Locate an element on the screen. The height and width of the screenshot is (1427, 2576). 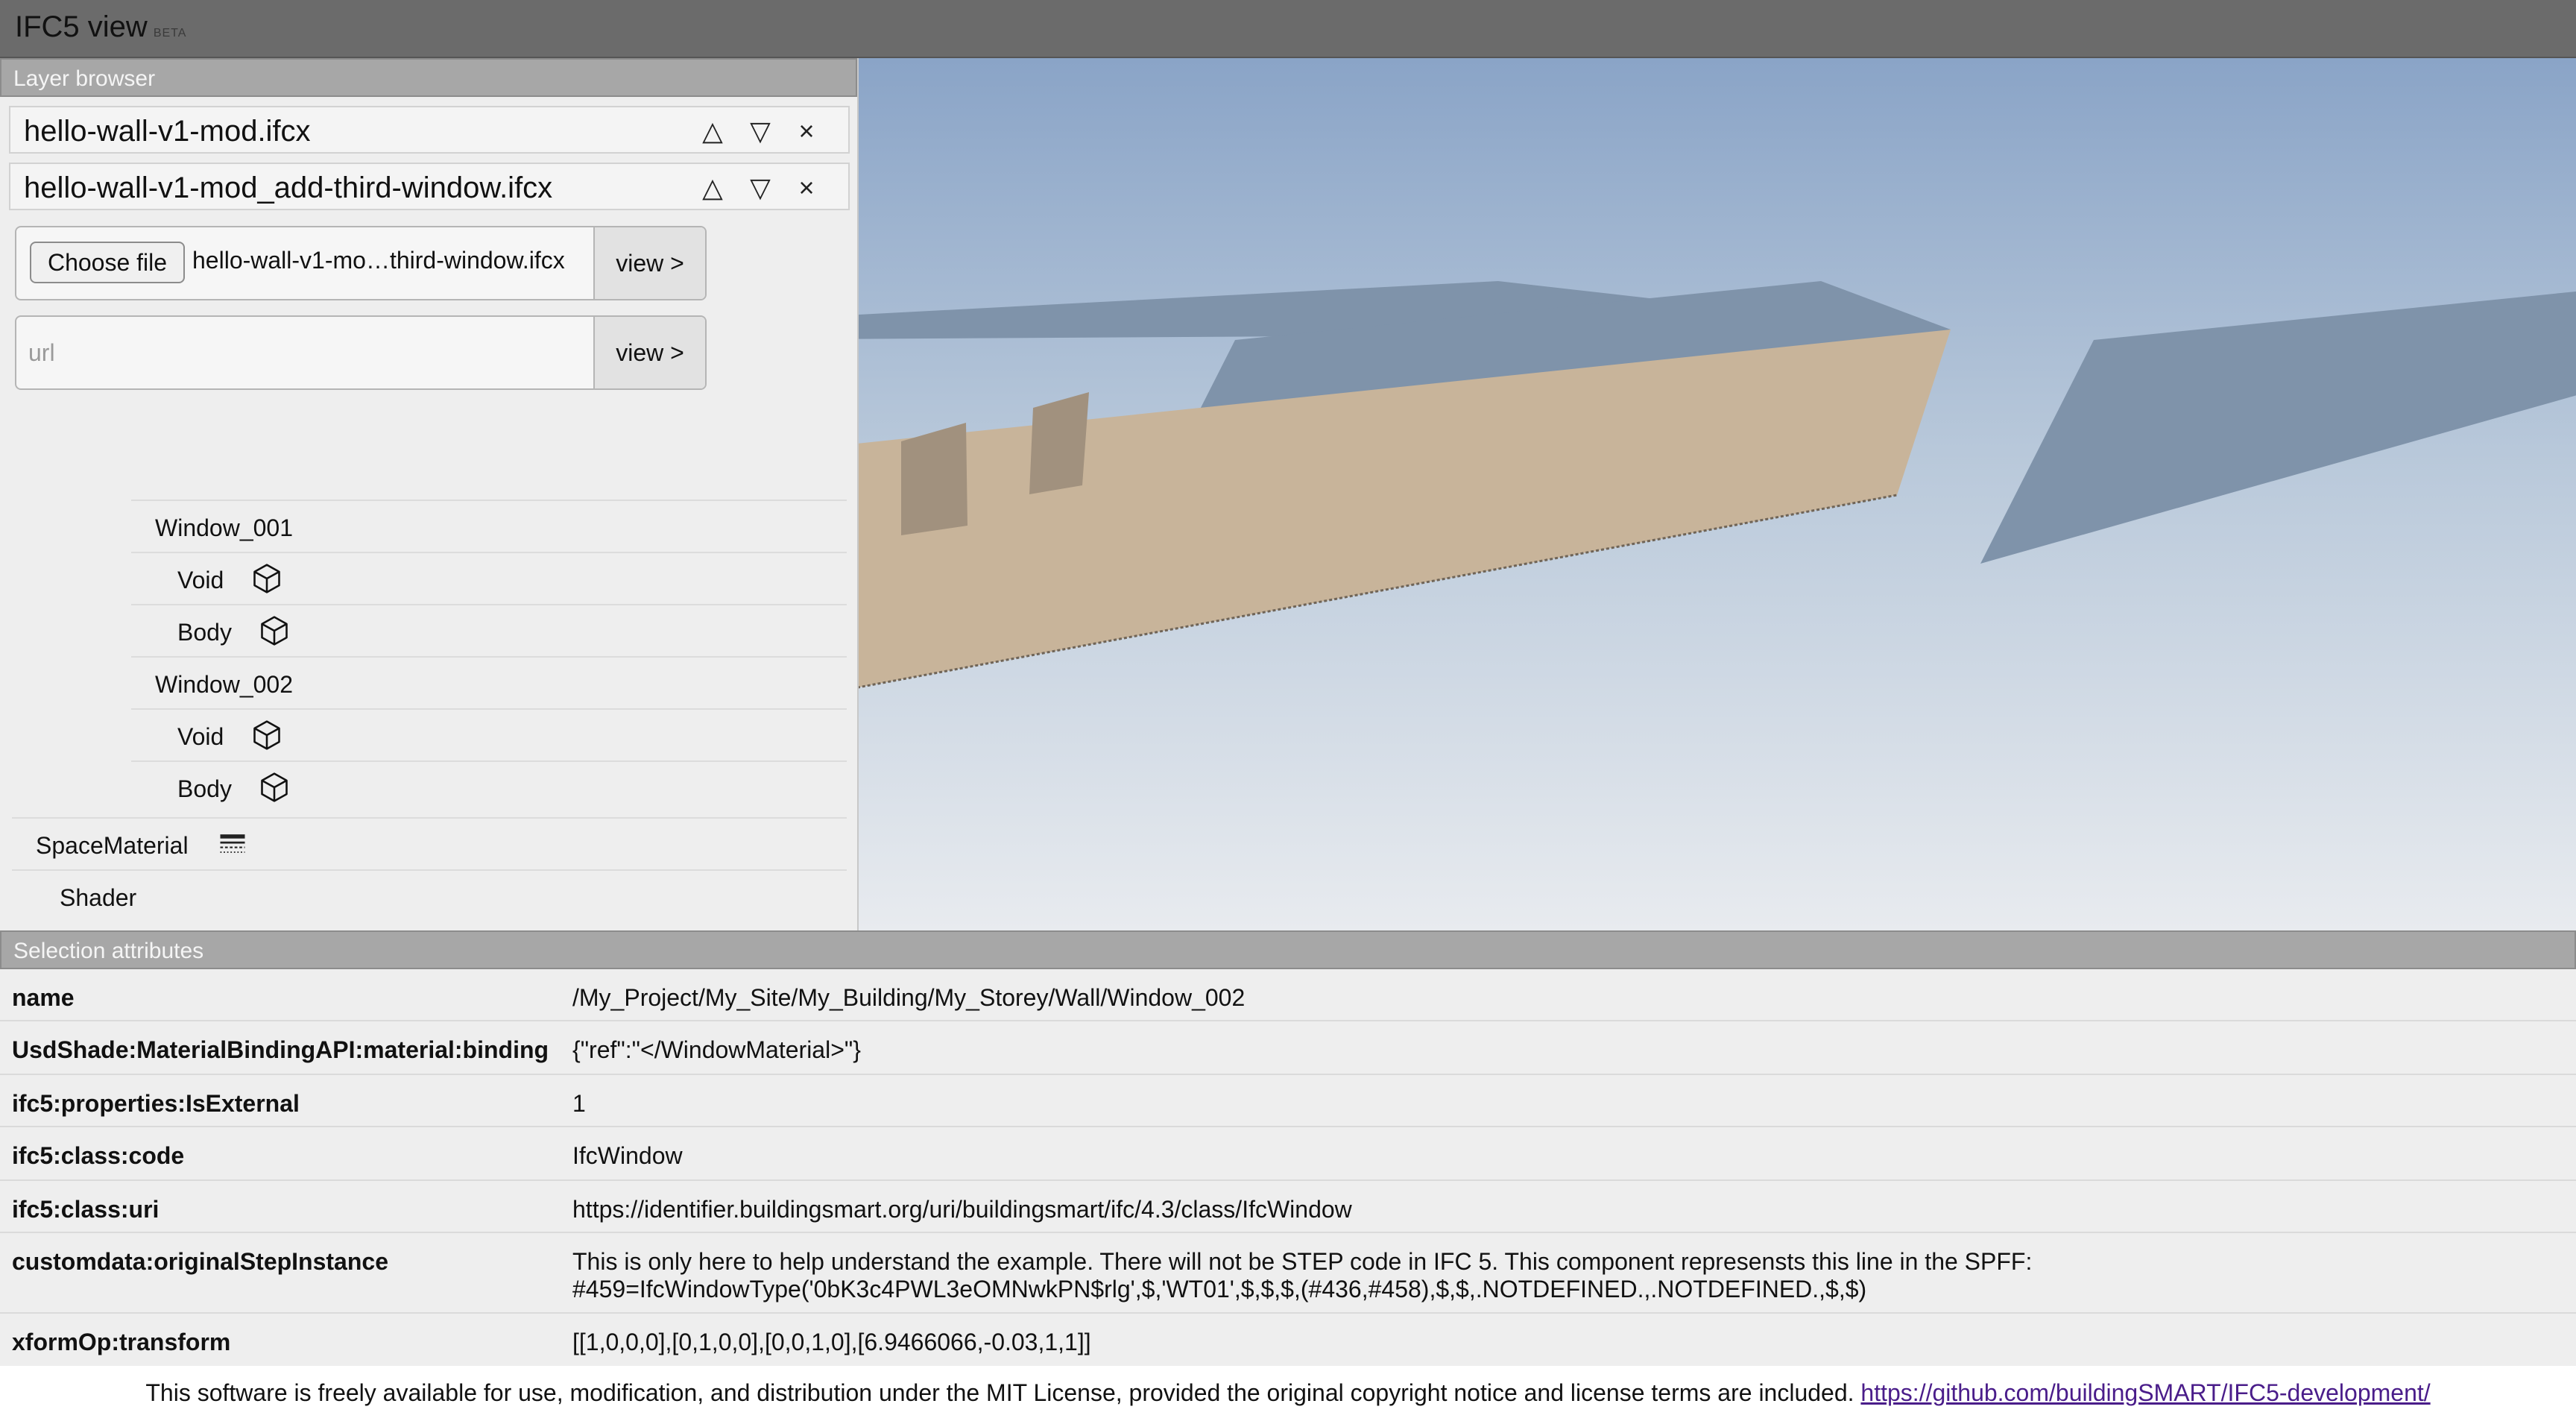
app-title: IFC5 view BETA is located at coordinates (100, 27).